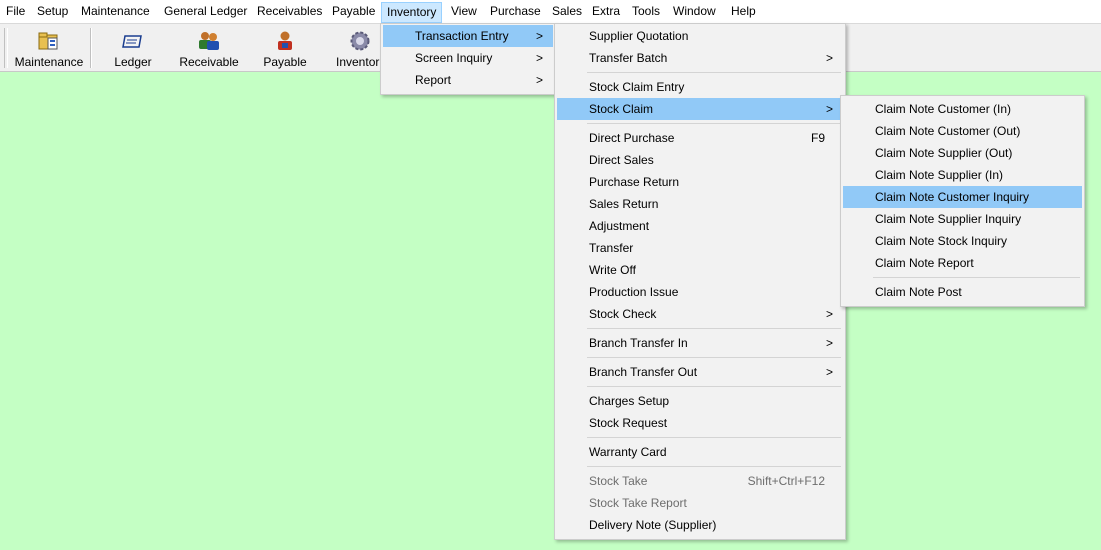 The width and height of the screenshot is (1101, 550). Describe the element at coordinates (49, 62) in the screenshot. I see `toolbar-maintenance-label: Maintenance` at that location.